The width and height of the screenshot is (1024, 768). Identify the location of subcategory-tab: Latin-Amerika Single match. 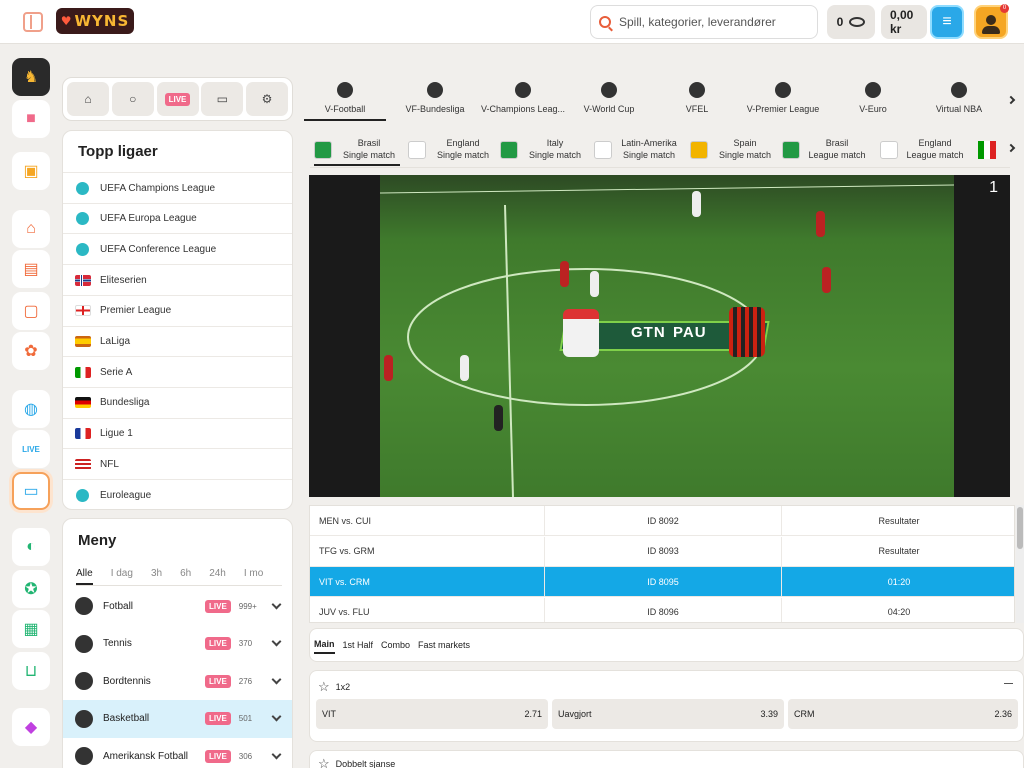
(637, 149).